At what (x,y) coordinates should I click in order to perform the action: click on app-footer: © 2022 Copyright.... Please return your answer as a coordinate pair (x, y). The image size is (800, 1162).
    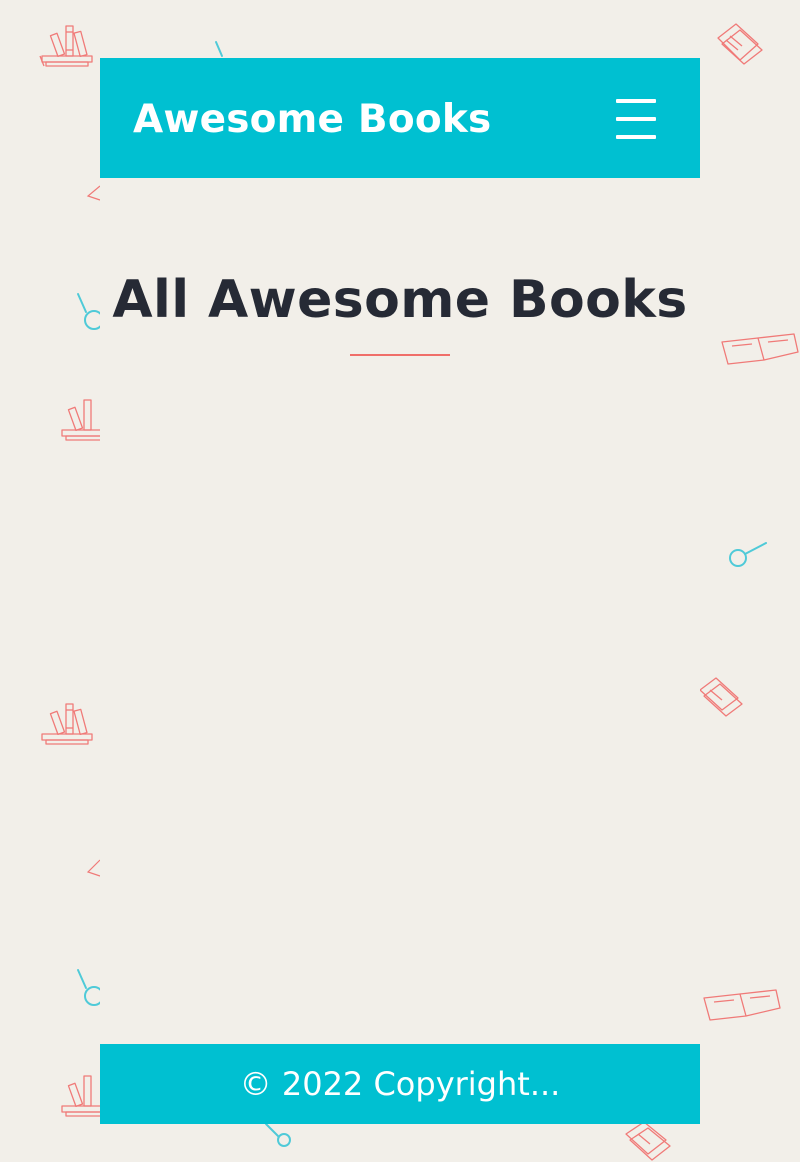
    Looking at the image, I should click on (400, 1084).